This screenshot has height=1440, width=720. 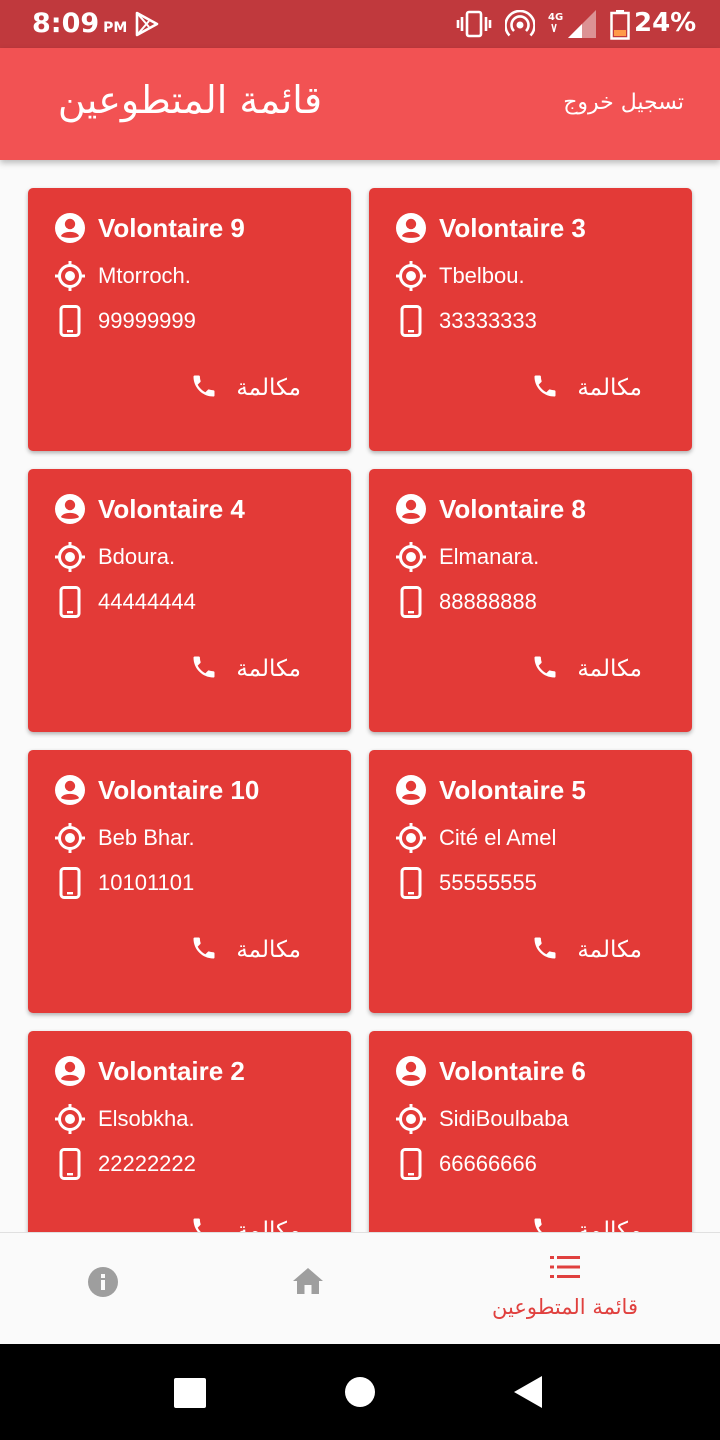 I want to click on volunteer-phone: 55555555, so click(x=488, y=882).